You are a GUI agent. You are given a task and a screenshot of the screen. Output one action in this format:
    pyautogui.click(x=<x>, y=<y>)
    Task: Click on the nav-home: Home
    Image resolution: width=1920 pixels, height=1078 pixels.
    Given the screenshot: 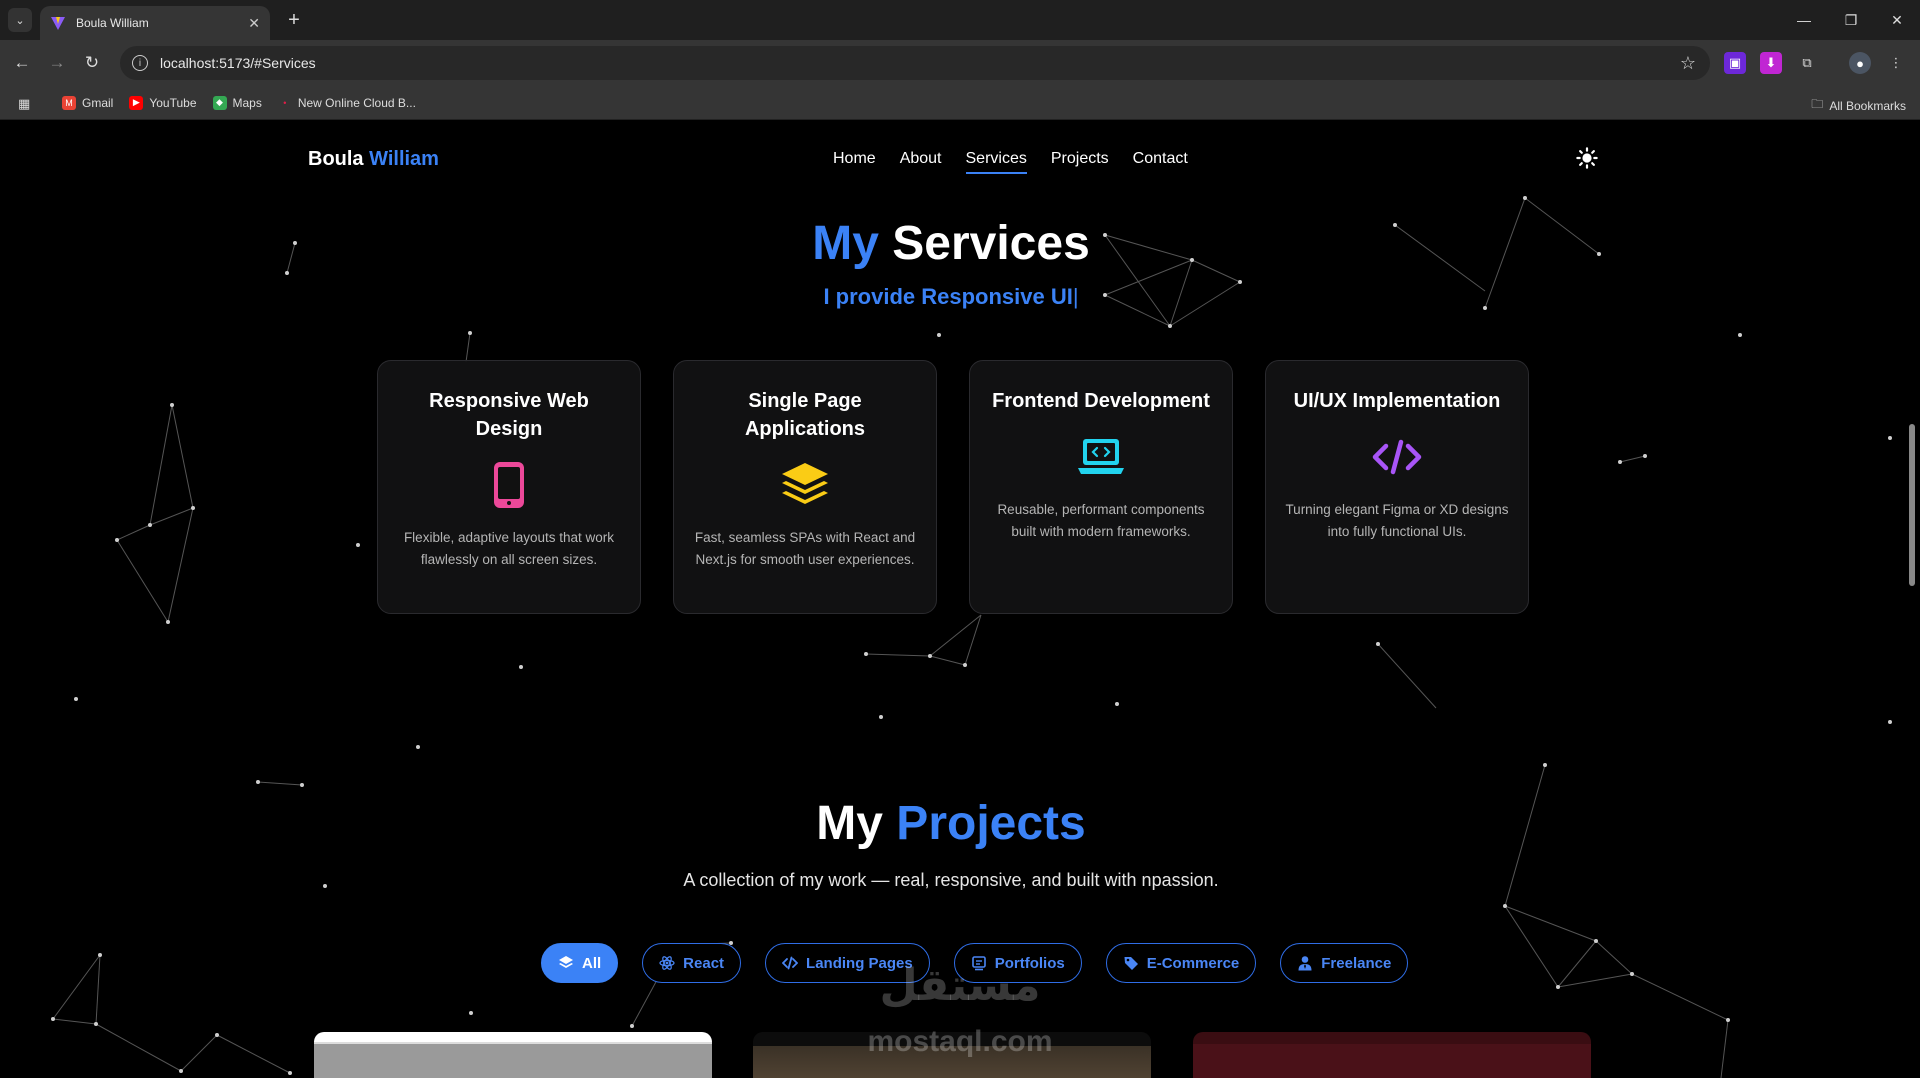 What is the action you would take?
    pyautogui.click(x=854, y=162)
    